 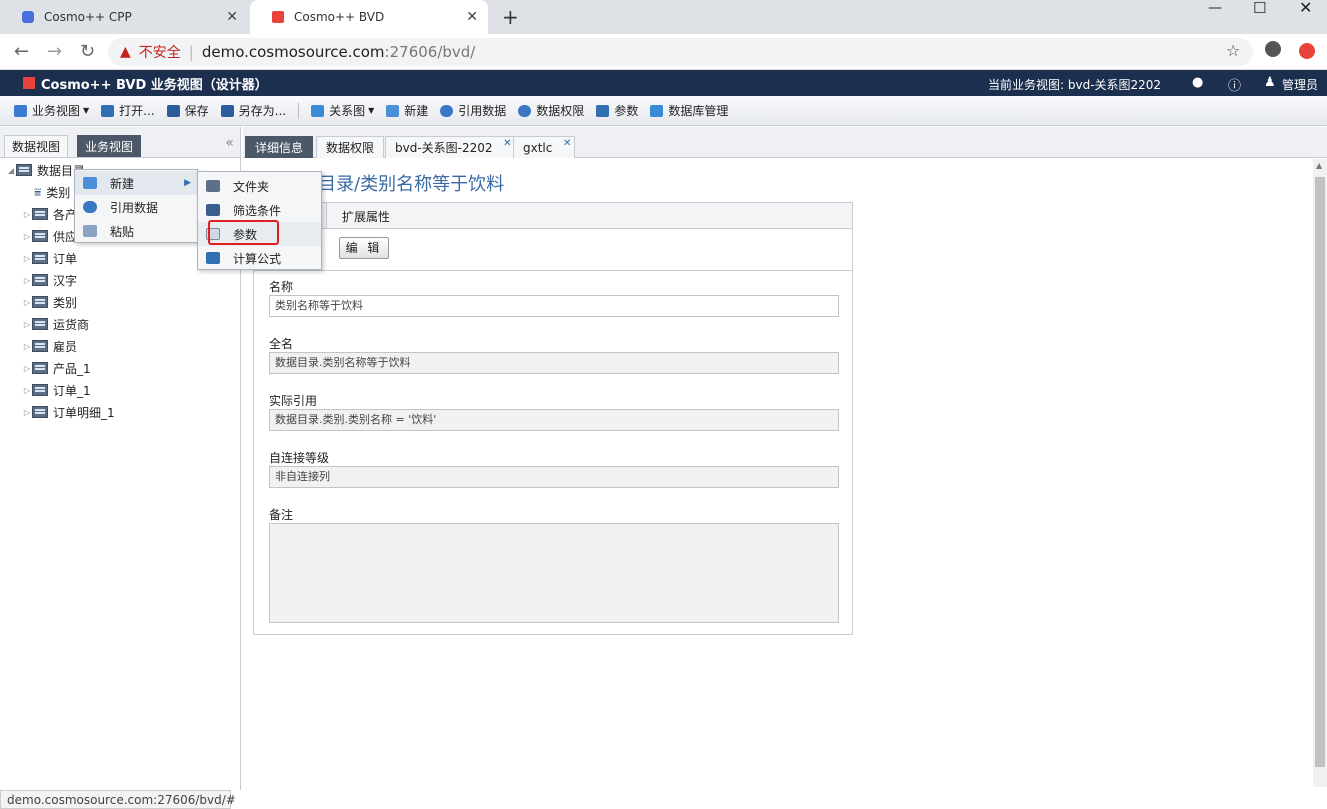 What do you see at coordinates (159, 53) in the screenshot?
I see `security-label: 不安全` at bounding box center [159, 53].